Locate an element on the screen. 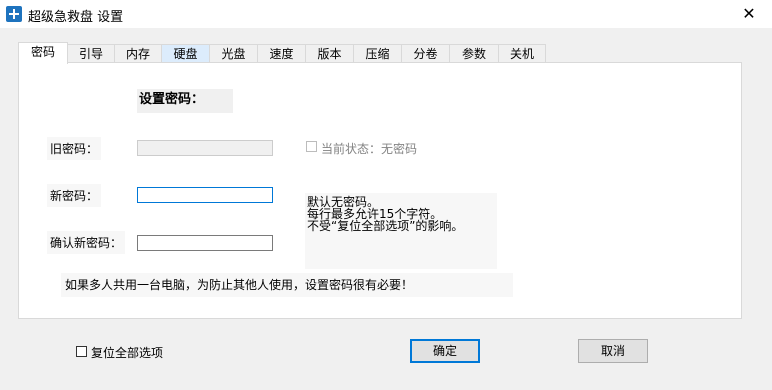 The width and height of the screenshot is (772, 390). tab-boot: 引导 is located at coordinates (91, 53).